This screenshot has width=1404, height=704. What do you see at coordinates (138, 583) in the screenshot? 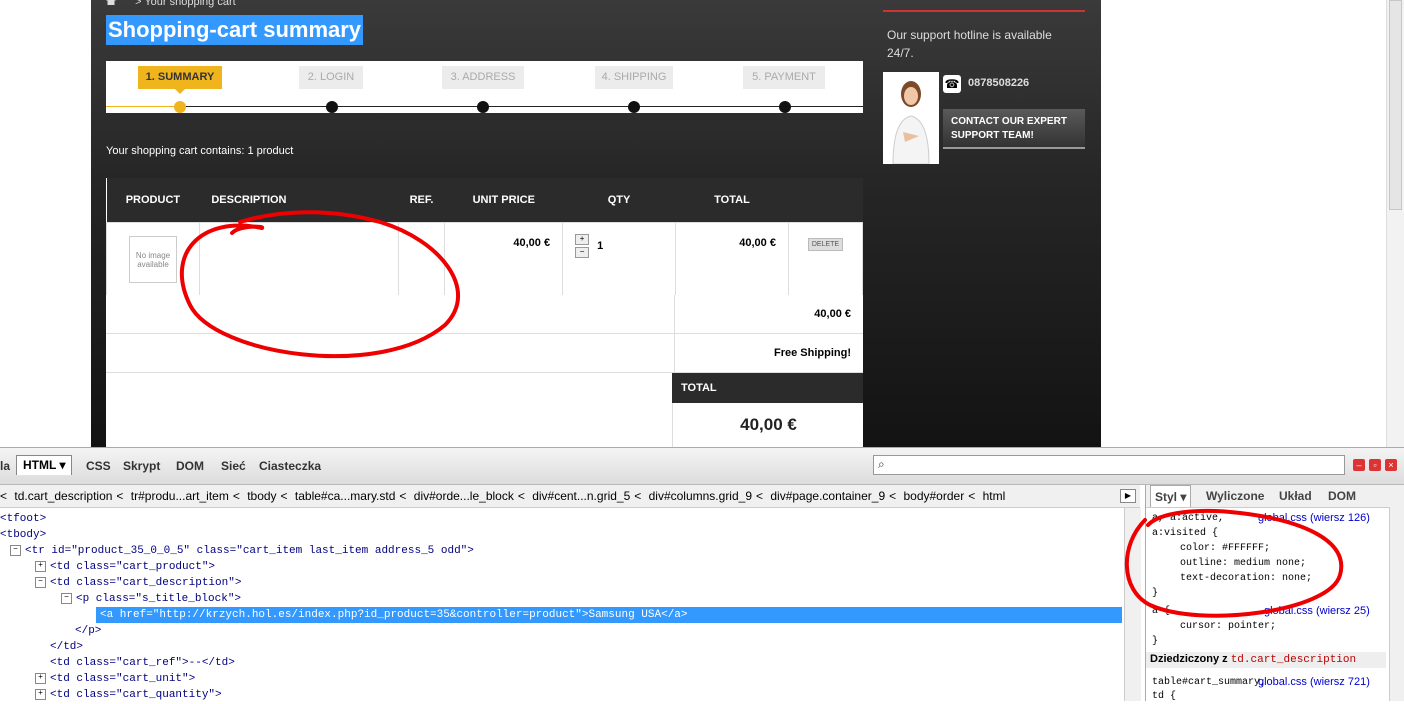
I see `html-line-td-description: − <td class="cart_description">` at bounding box center [138, 583].